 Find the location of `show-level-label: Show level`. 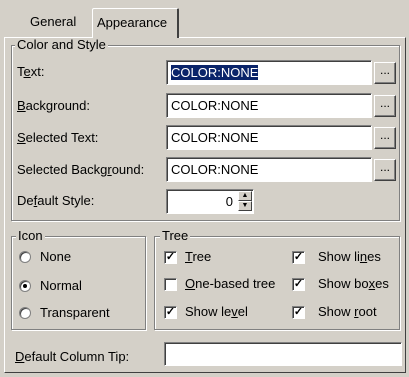

show-level-label: Show level is located at coordinates (216, 311).